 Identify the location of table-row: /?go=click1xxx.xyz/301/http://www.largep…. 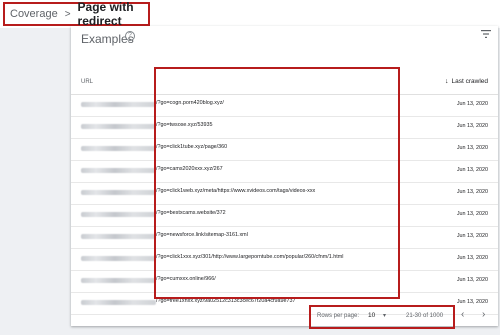
(284, 259).